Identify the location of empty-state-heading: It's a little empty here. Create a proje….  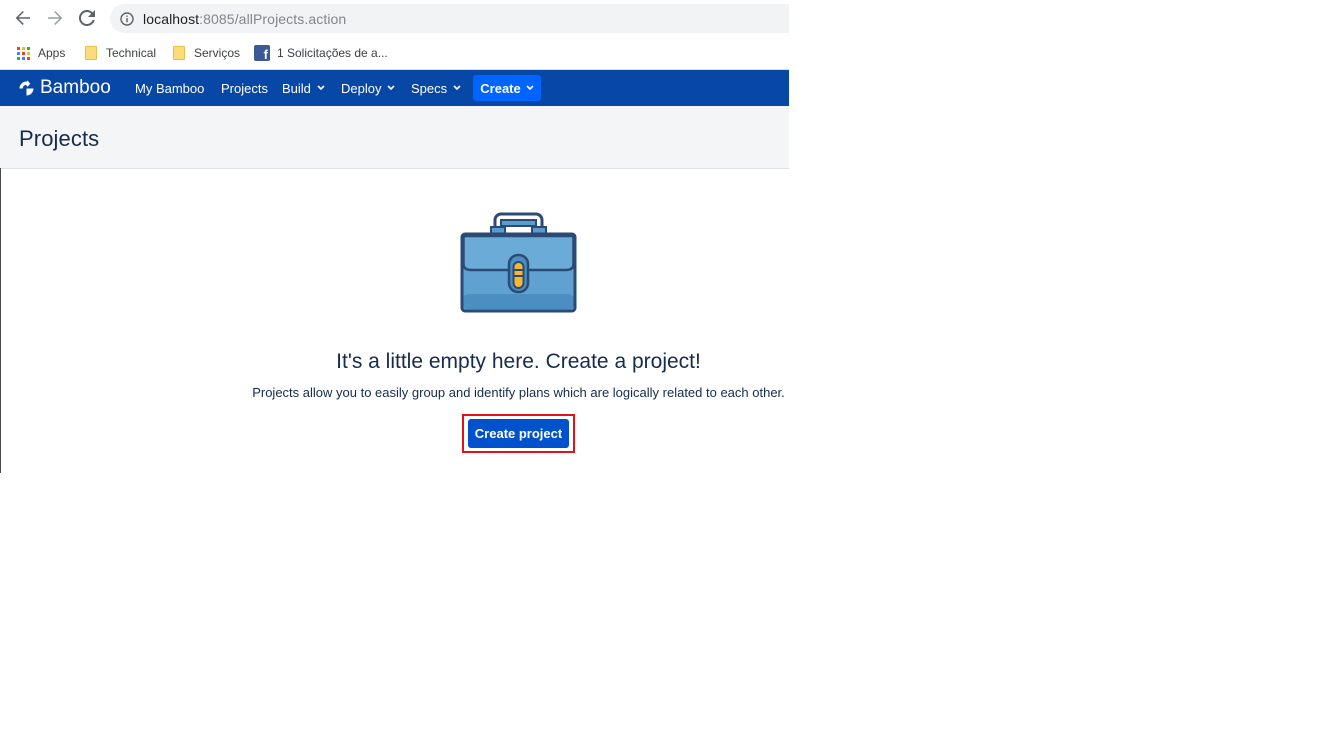
(518, 361).